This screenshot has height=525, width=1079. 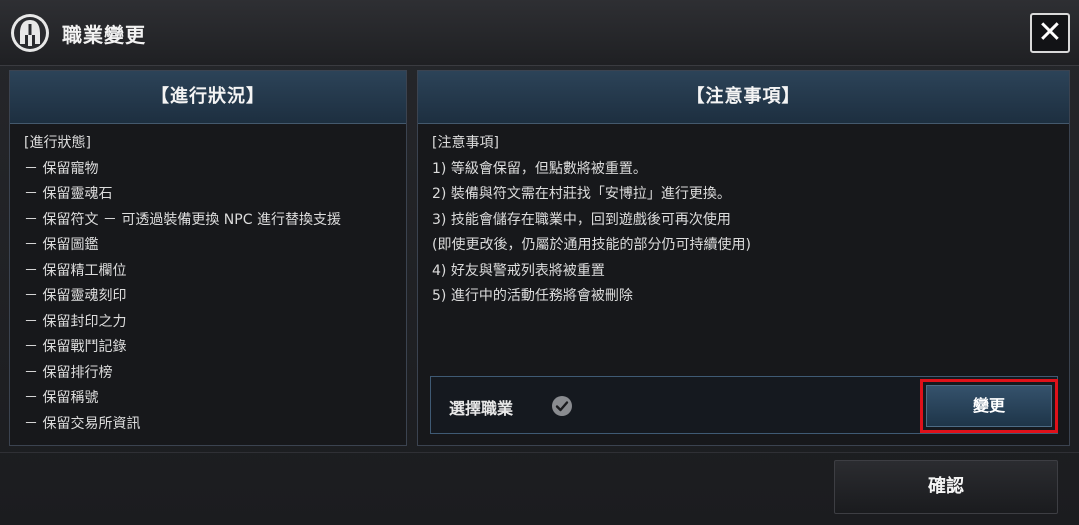 I want to click on list-item: (即使更改後，仍屬於通用技能的部分仍可持續使用), so click(x=591, y=245).